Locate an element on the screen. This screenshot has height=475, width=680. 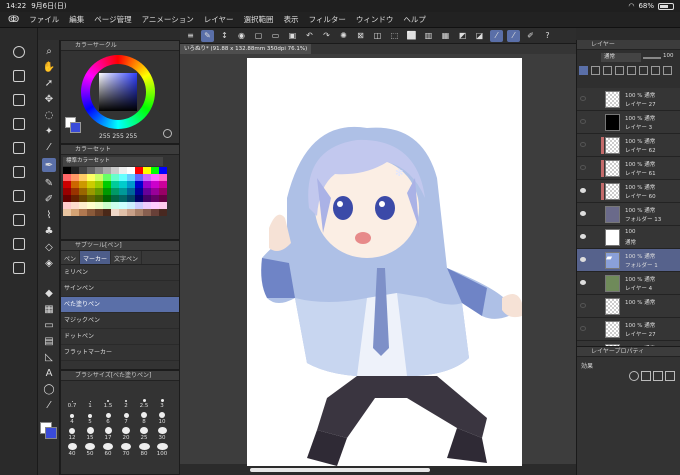
layer-row: 100 % 通常 レイヤー 62 is located at coordinates (628, 145).